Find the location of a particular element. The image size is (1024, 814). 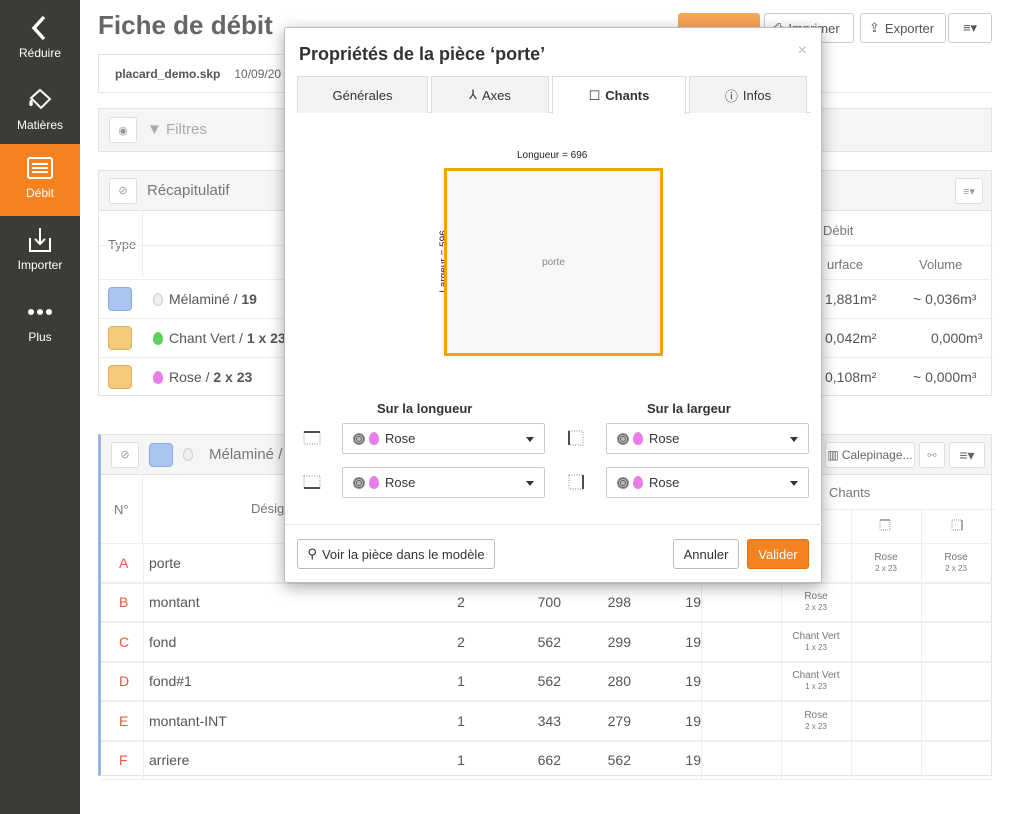

edge-left-icon is located at coordinates (576, 438).